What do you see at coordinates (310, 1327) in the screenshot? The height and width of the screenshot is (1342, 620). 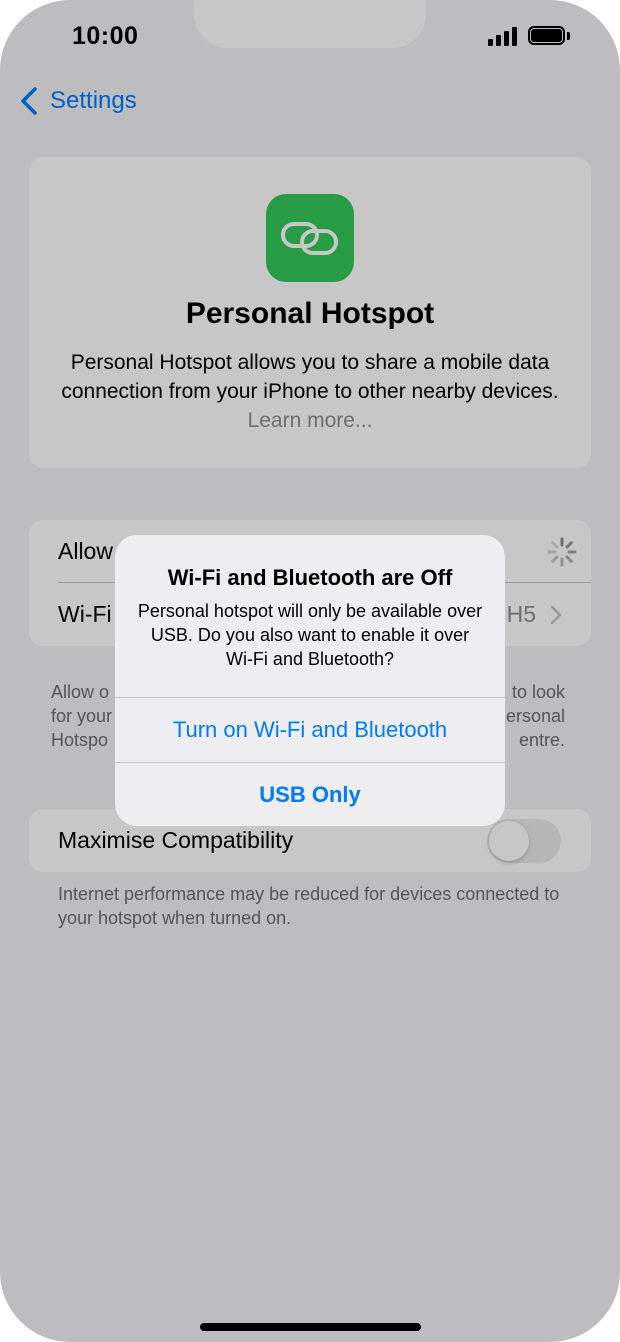 I see `home-indicator` at bounding box center [310, 1327].